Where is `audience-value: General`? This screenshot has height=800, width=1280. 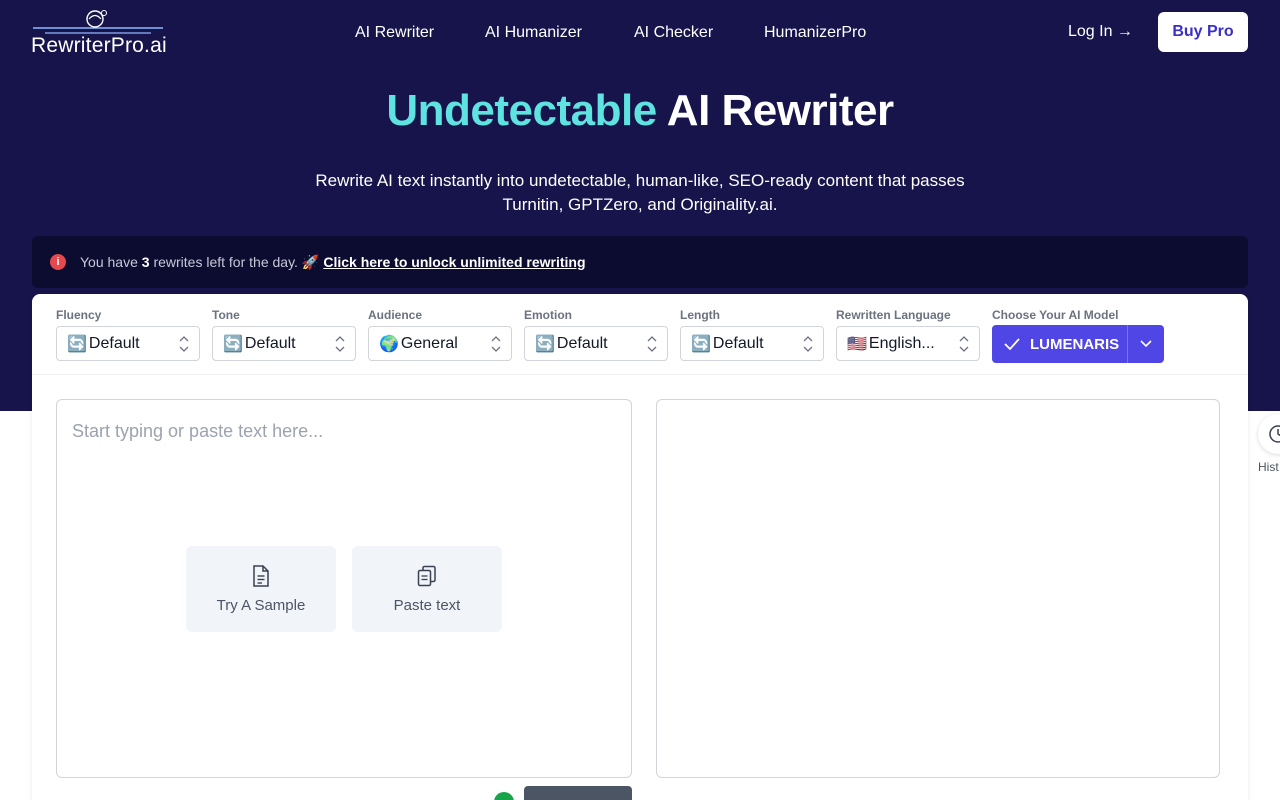
audience-value: General is located at coordinates (429, 343).